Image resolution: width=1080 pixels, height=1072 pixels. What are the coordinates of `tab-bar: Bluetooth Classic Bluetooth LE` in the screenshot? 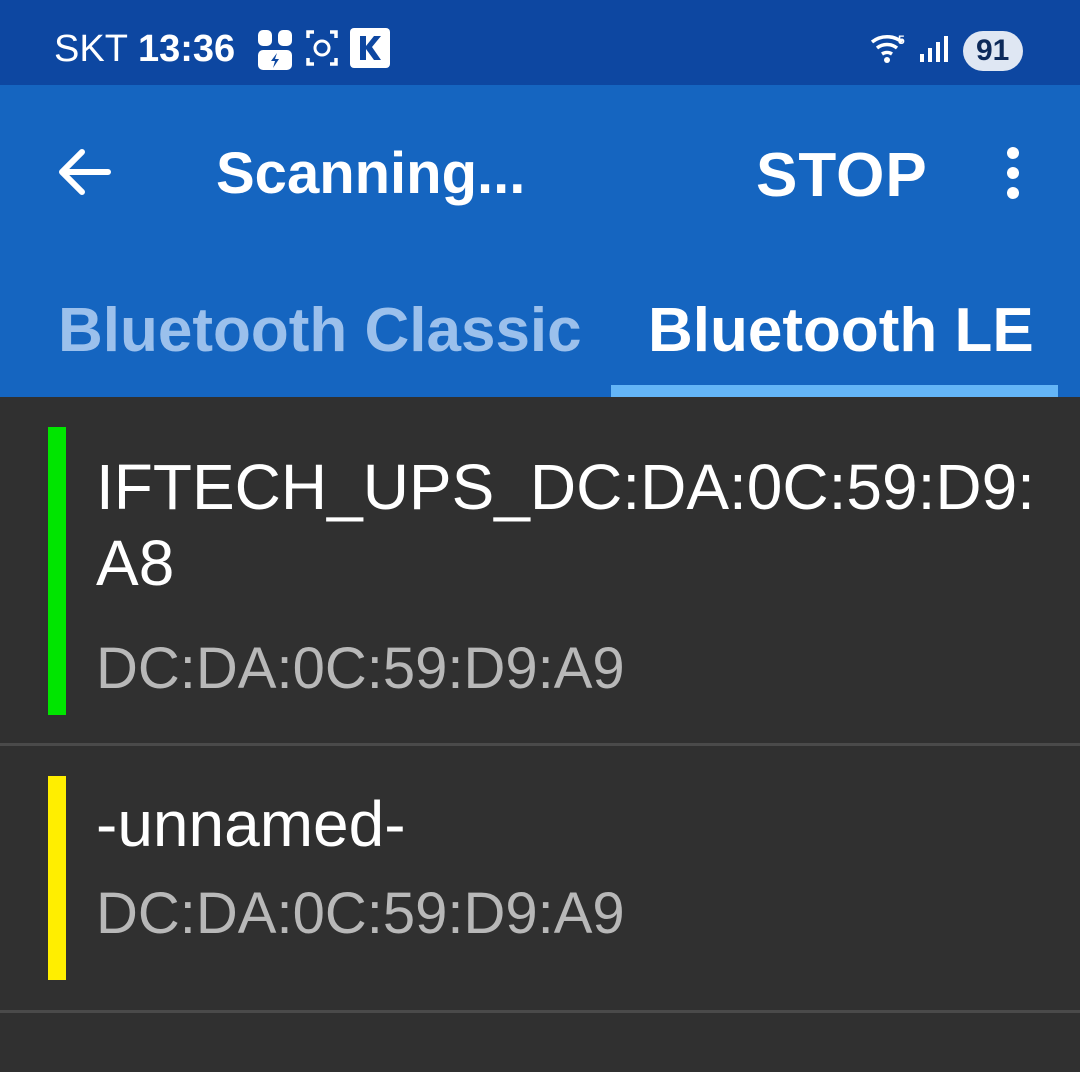 It's located at (540, 325).